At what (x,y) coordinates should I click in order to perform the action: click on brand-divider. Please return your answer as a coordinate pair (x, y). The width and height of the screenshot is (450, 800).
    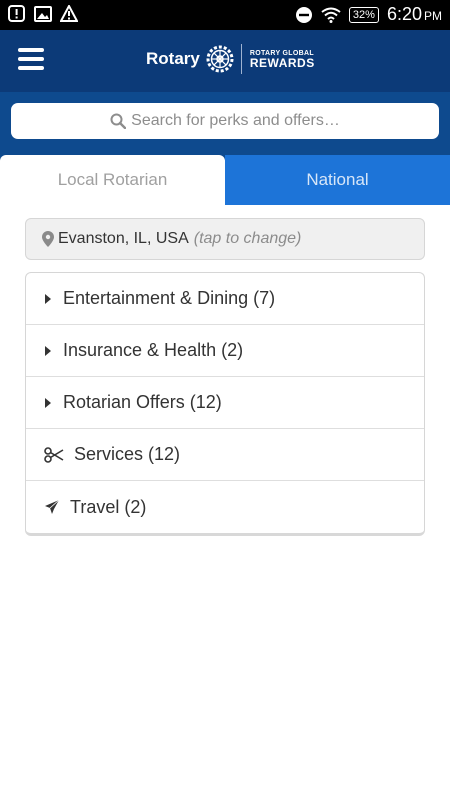
    Looking at the image, I should click on (241, 59).